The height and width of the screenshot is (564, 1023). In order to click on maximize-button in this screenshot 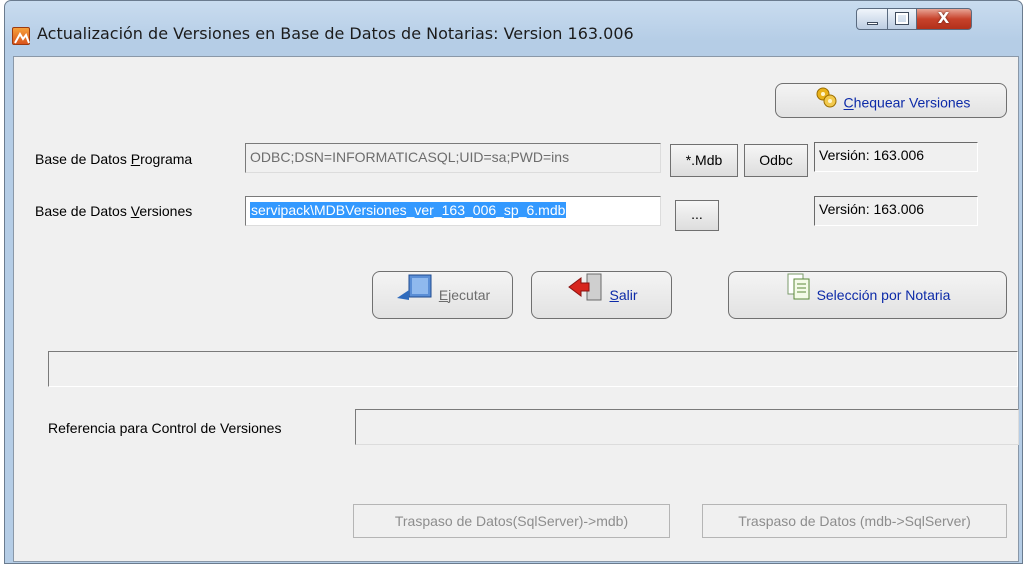, I will do `click(902, 19)`.